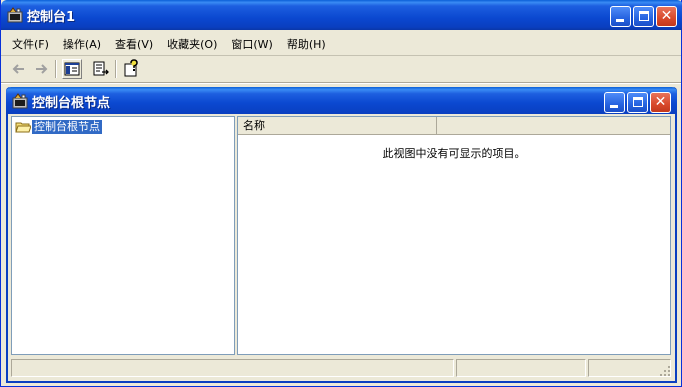 Image resolution: width=682 pixels, height=387 pixels. I want to click on empty-list-message: 此视图中没有可显示的项目。, so click(454, 153).